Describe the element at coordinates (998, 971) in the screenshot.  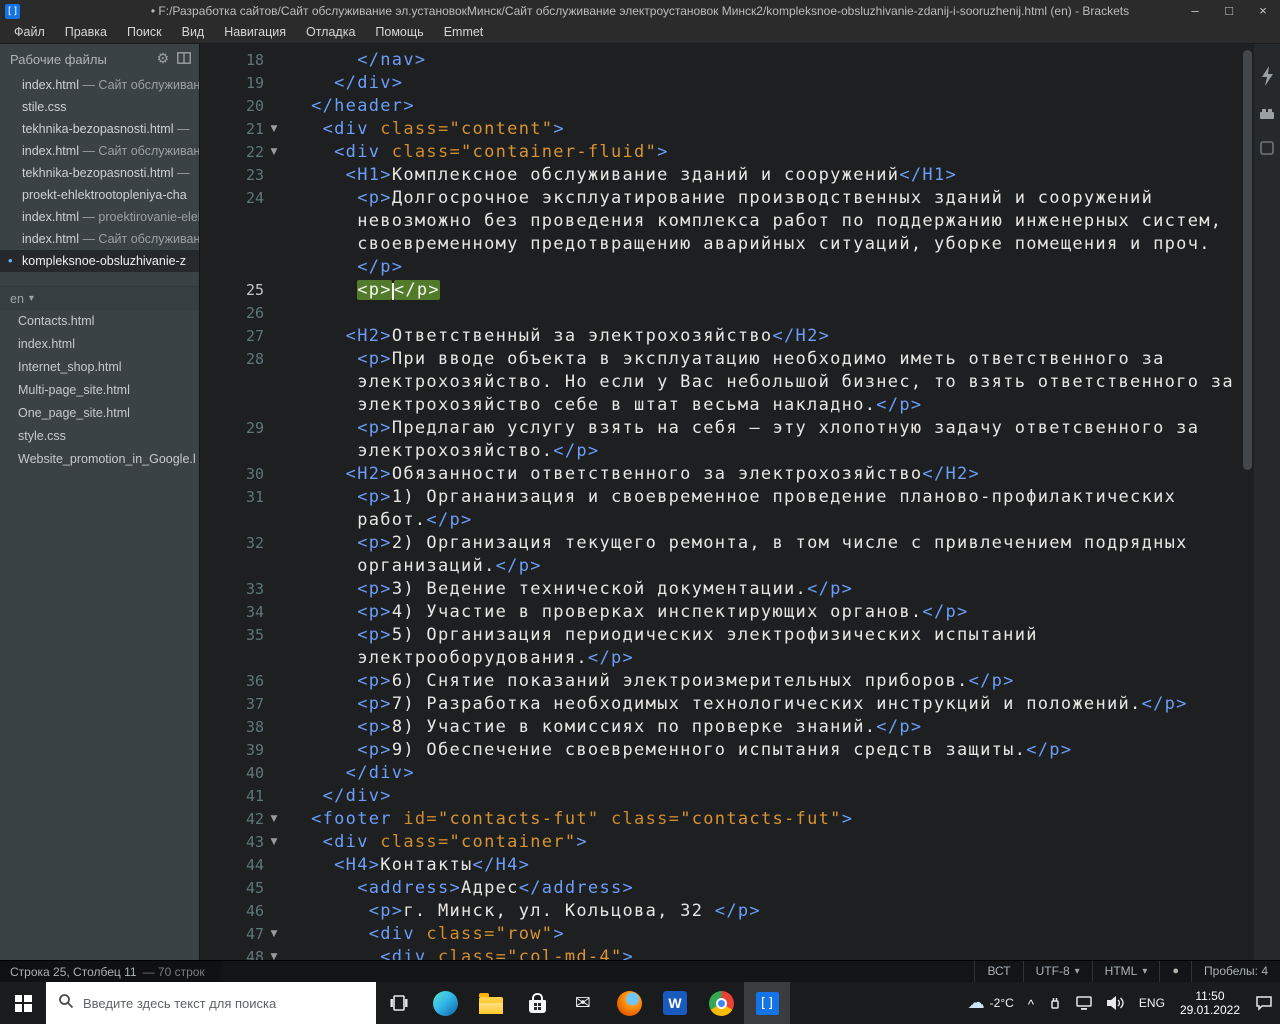
I see `overwrite-indicator: ВСТ` at that location.